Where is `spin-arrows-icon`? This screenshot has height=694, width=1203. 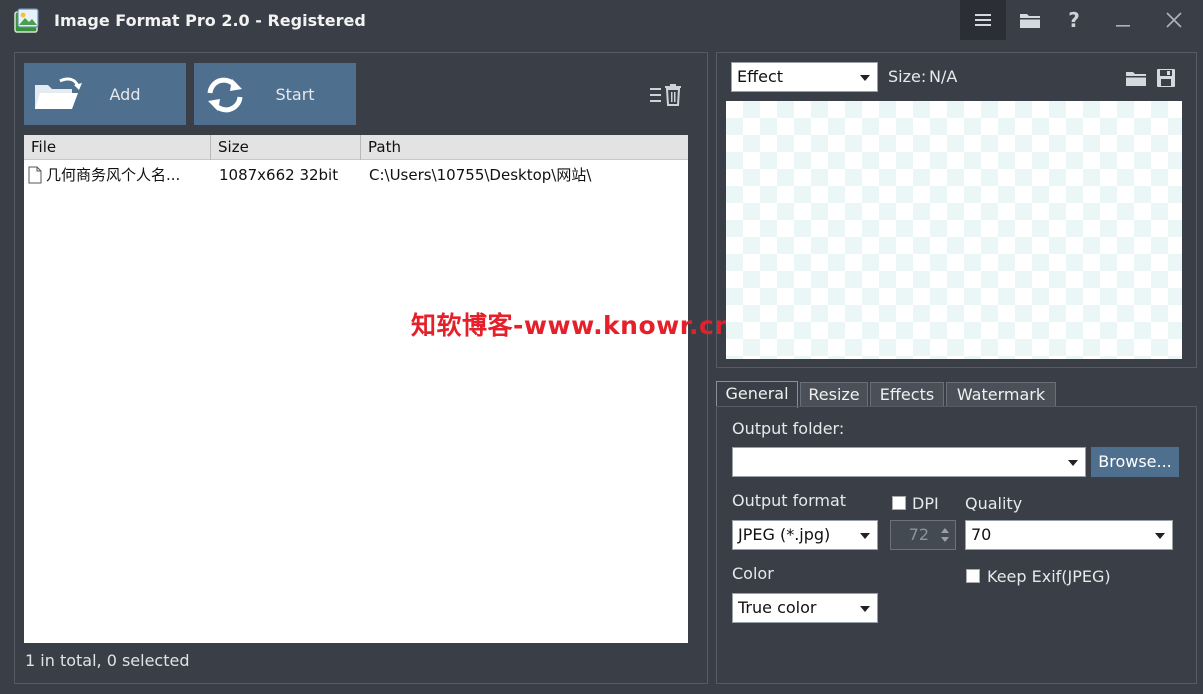
spin-arrows-icon is located at coordinates (945, 535).